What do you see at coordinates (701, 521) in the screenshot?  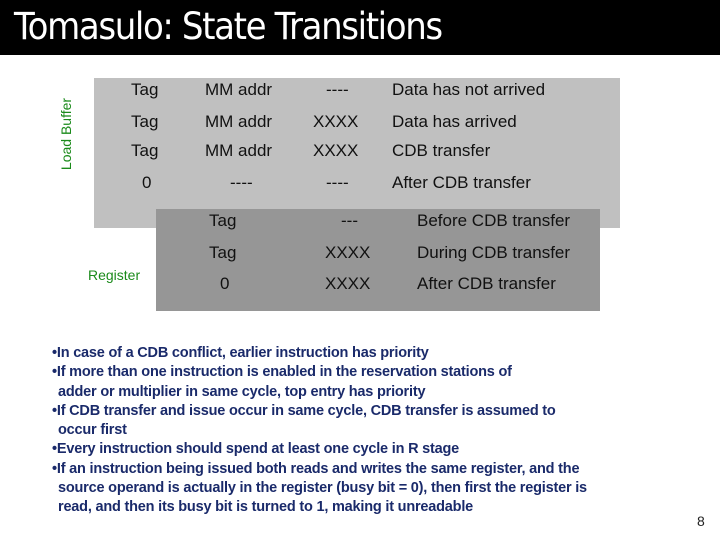 I see `page-number: 8` at bounding box center [701, 521].